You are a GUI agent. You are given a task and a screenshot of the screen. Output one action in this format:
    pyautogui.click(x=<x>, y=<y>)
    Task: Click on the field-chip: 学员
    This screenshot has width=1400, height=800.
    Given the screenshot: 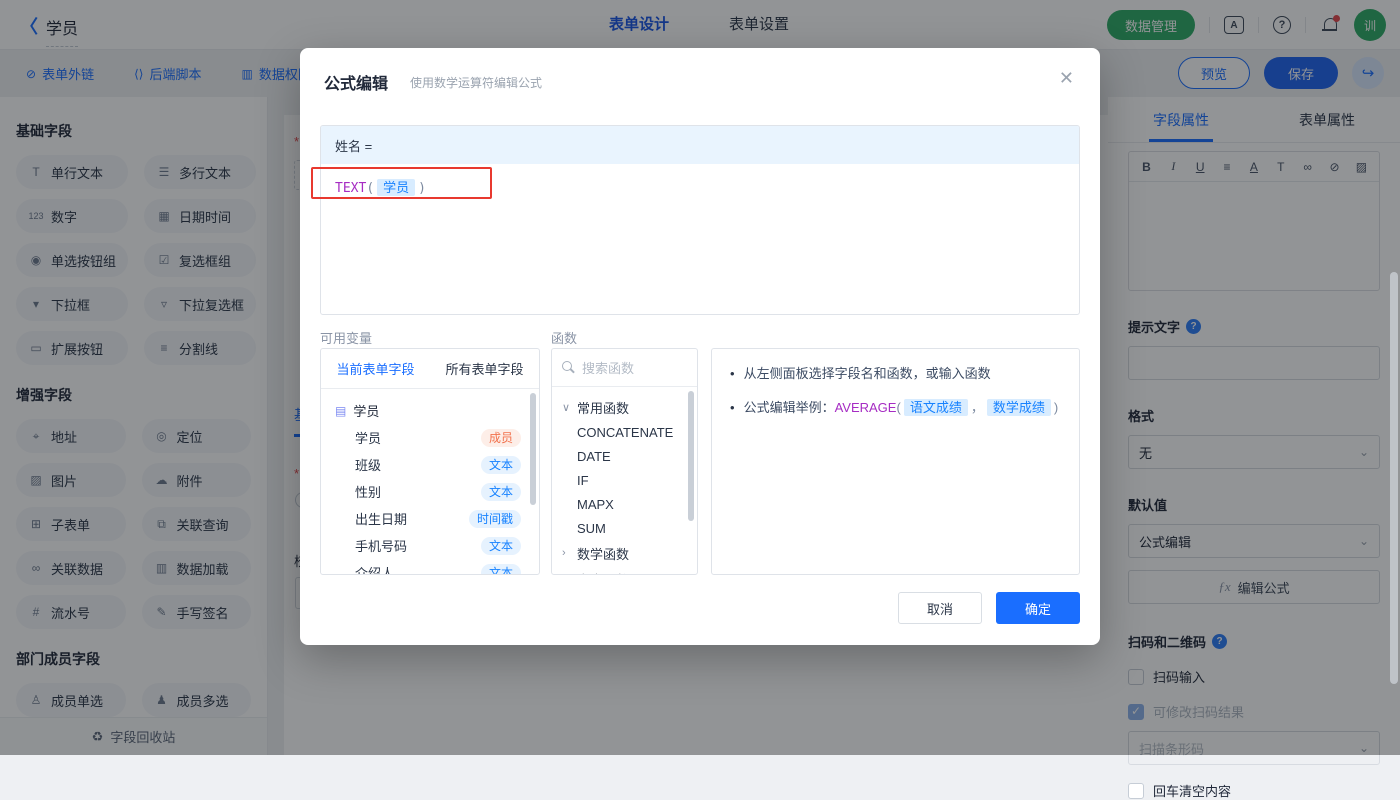 What is the action you would take?
    pyautogui.click(x=396, y=187)
    